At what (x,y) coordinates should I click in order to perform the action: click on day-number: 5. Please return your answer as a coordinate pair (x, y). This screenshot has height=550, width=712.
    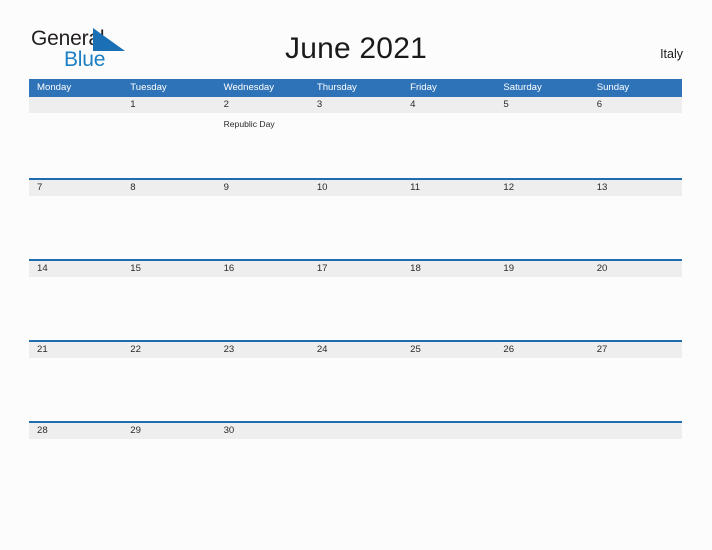
    Looking at the image, I should click on (506, 104).